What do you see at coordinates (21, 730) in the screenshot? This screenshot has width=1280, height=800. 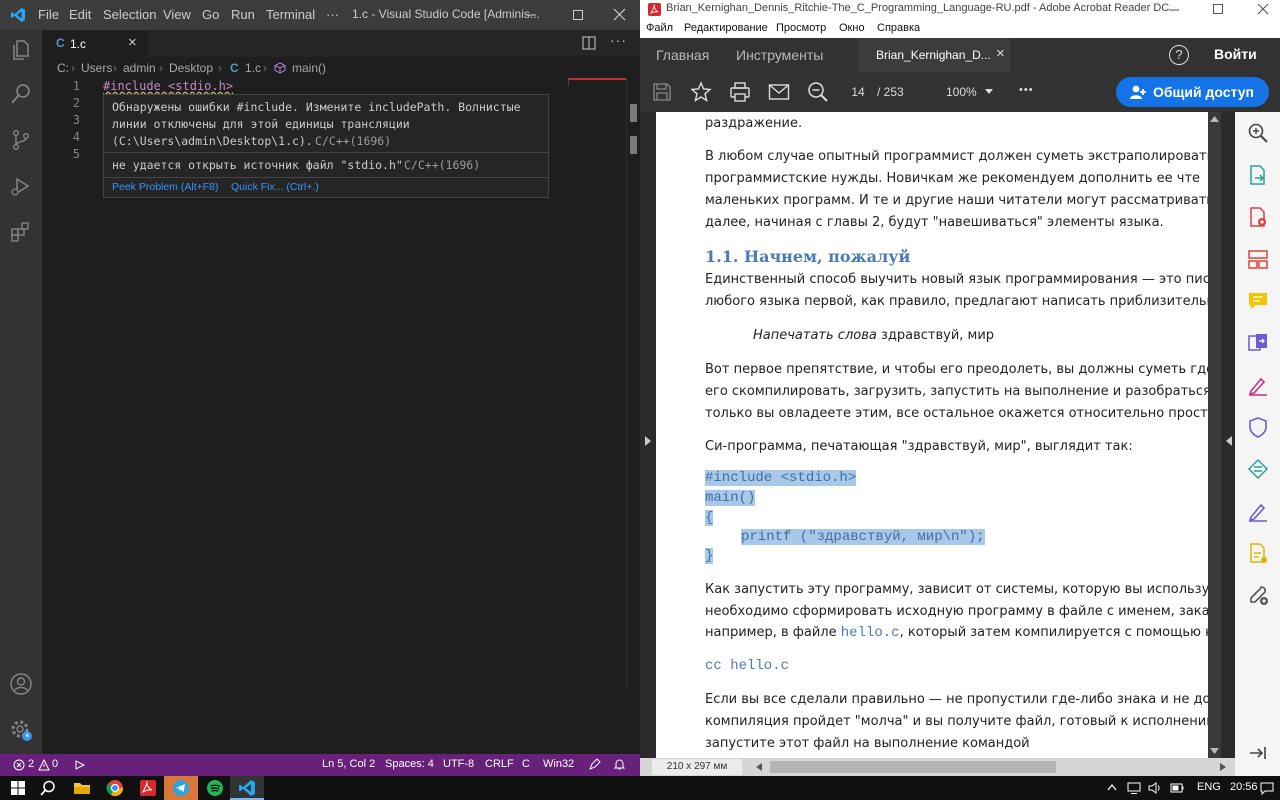 I see `manage-gear-icon` at bounding box center [21, 730].